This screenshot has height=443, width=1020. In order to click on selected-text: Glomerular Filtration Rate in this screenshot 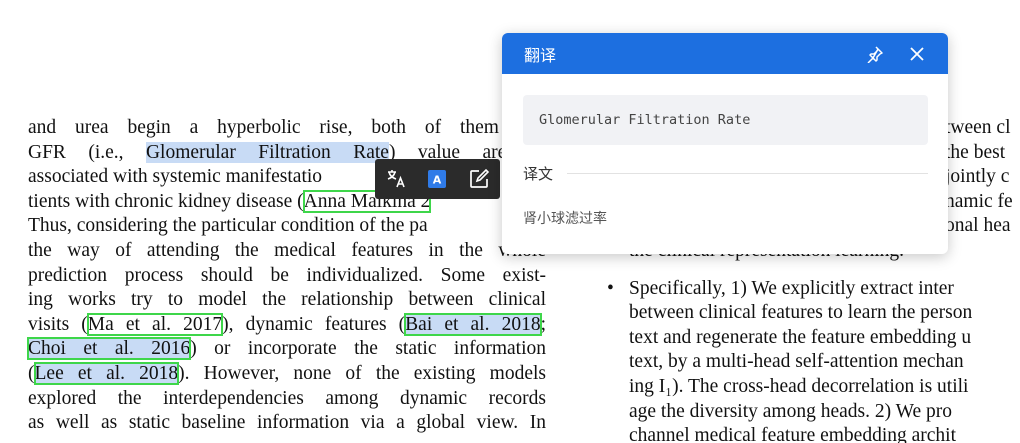, I will do `click(267, 152)`.